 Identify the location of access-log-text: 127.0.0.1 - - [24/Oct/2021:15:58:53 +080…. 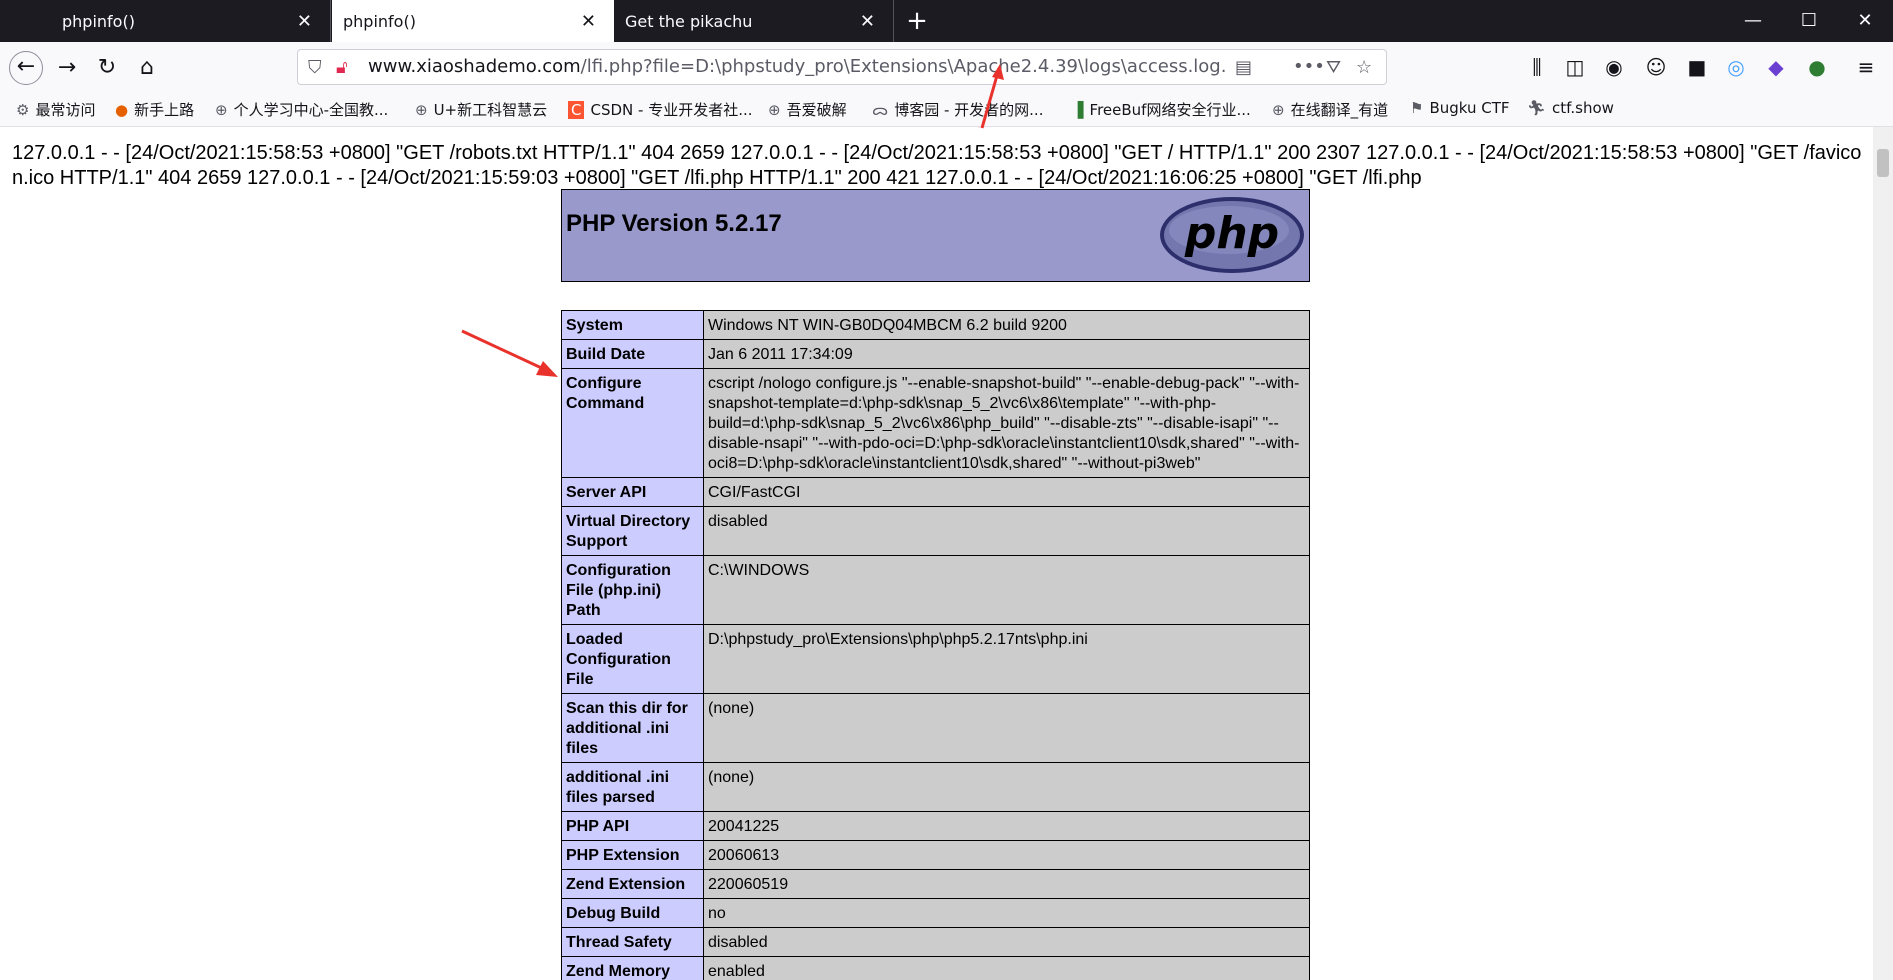
(937, 165).